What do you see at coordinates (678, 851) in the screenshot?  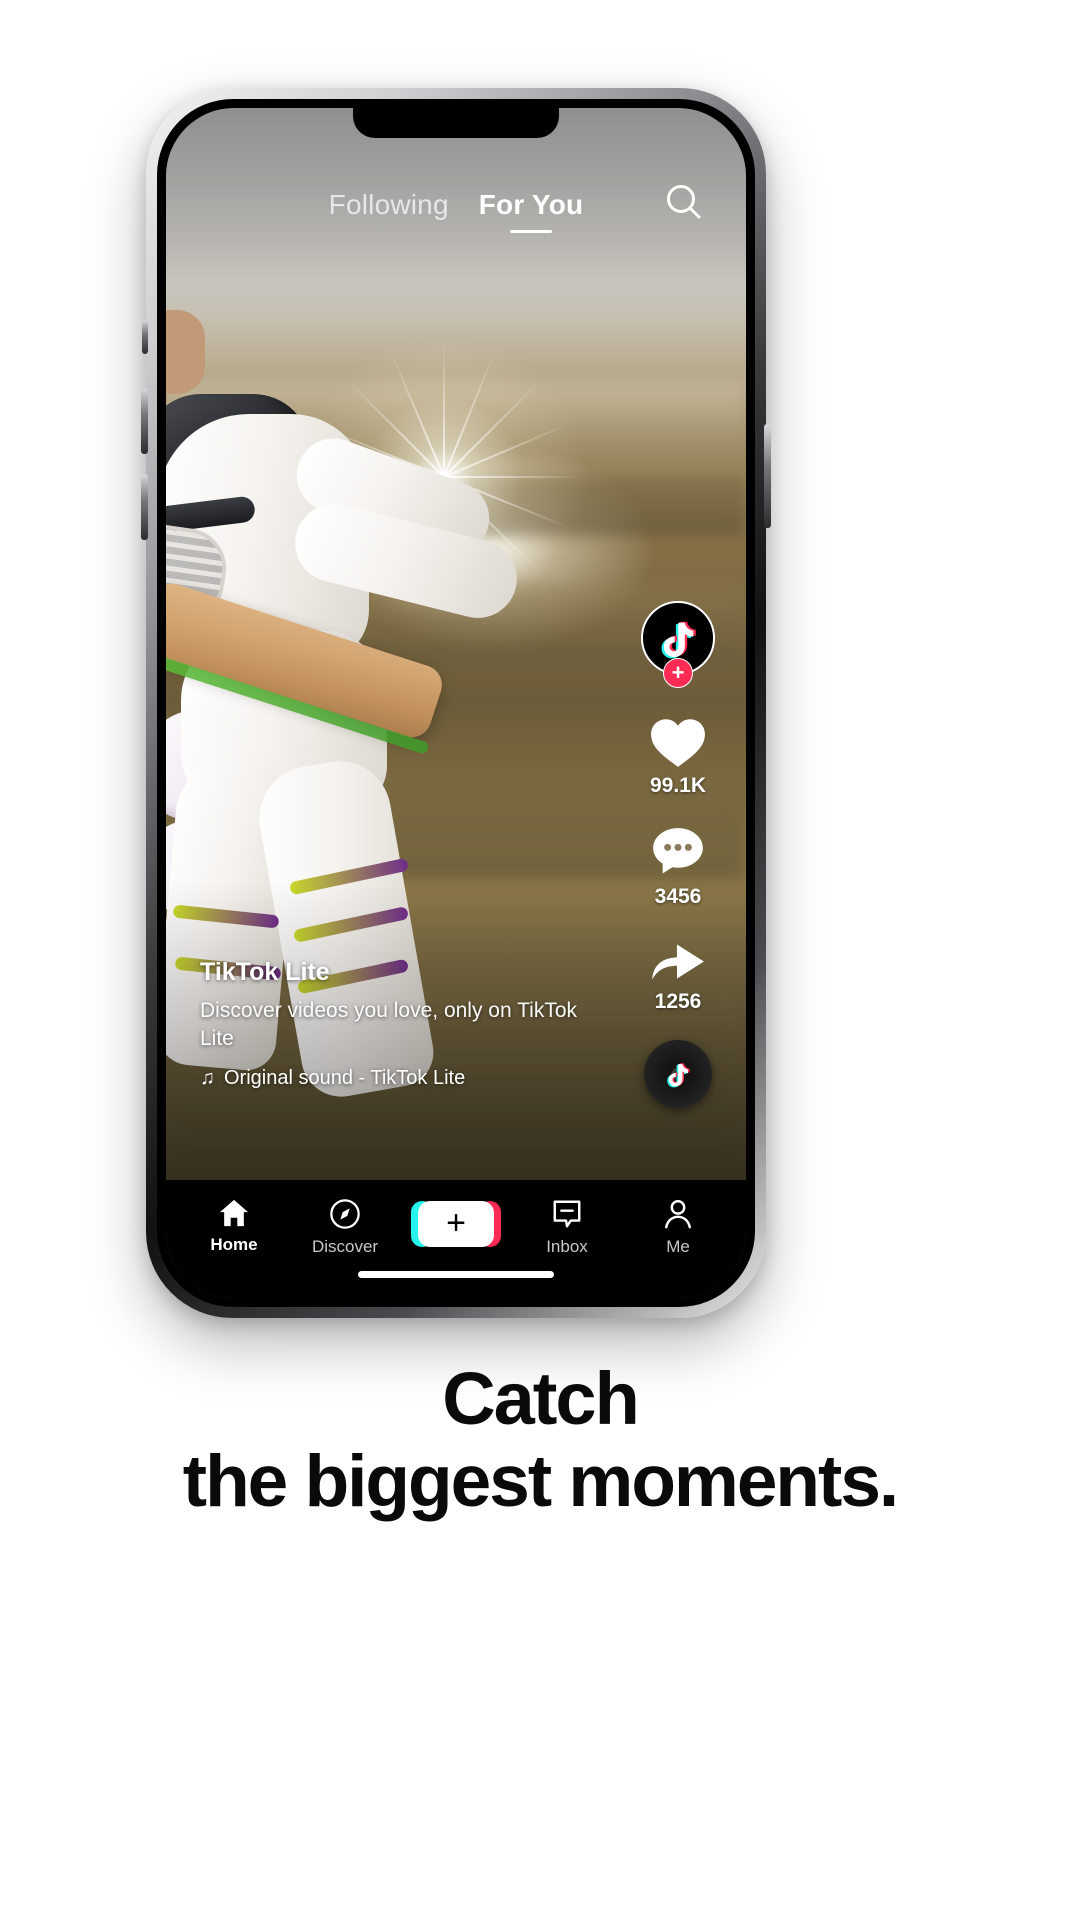 I see `comment-icon` at bounding box center [678, 851].